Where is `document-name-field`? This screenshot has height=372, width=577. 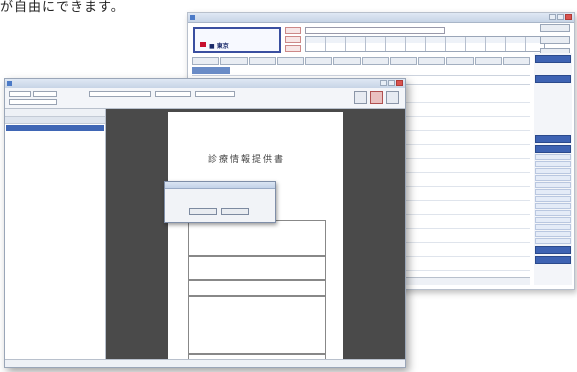 document-name-field is located at coordinates (120, 94).